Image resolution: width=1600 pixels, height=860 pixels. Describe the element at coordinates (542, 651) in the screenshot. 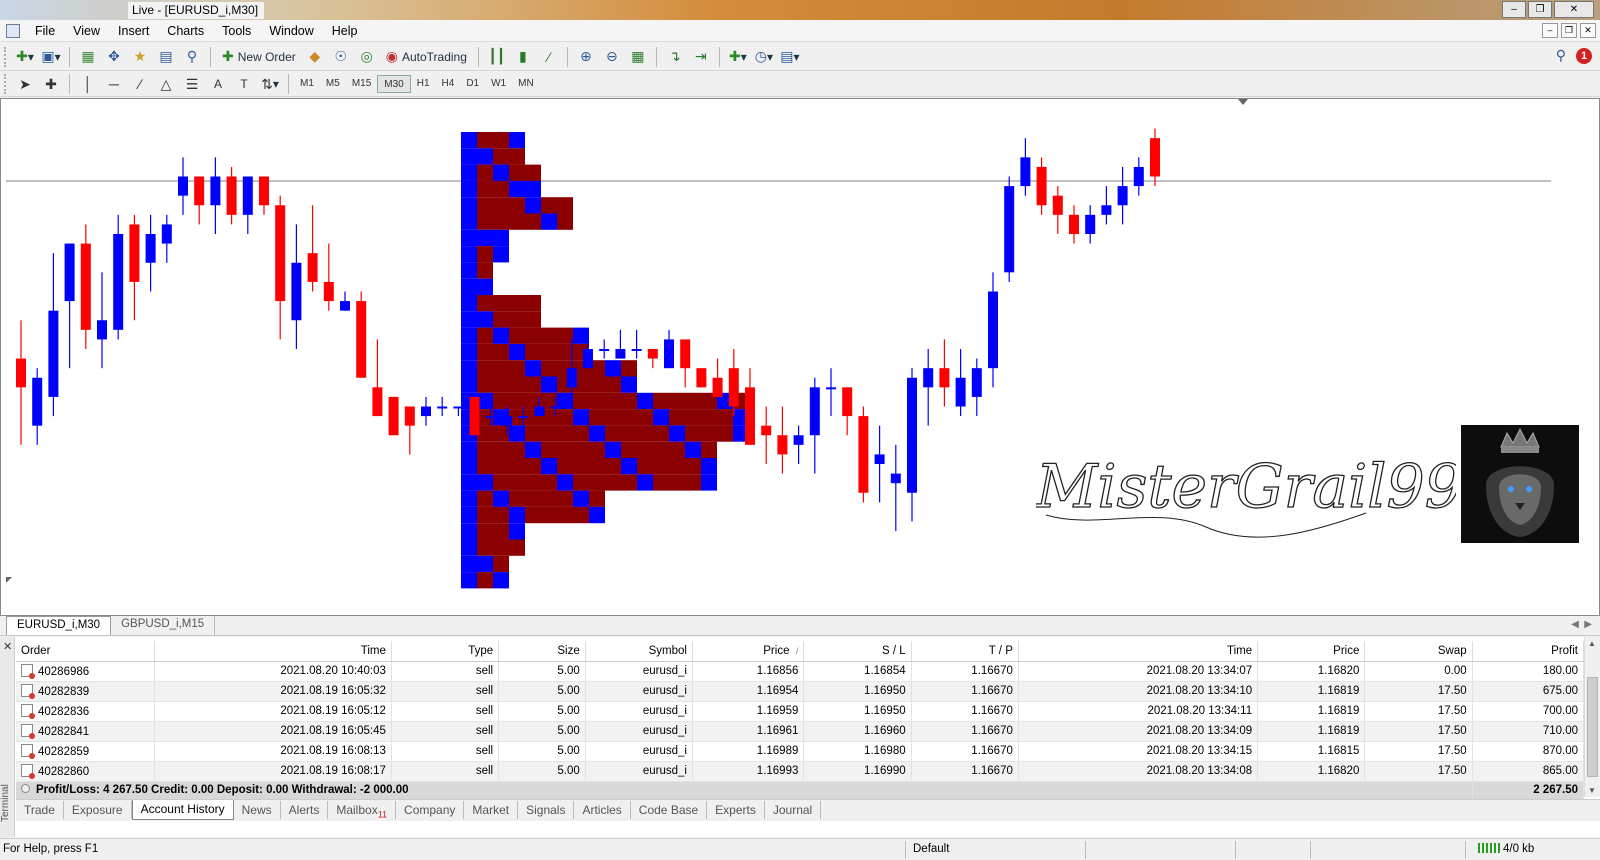

I see `col-size: Size` at that location.